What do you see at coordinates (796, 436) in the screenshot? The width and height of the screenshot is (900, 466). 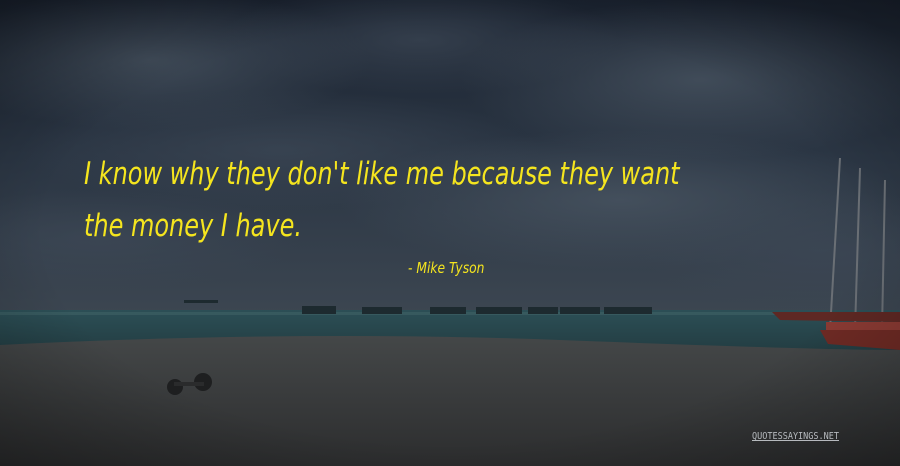 I see `site-watermark: QUOTESSAYINGS.NET` at bounding box center [796, 436].